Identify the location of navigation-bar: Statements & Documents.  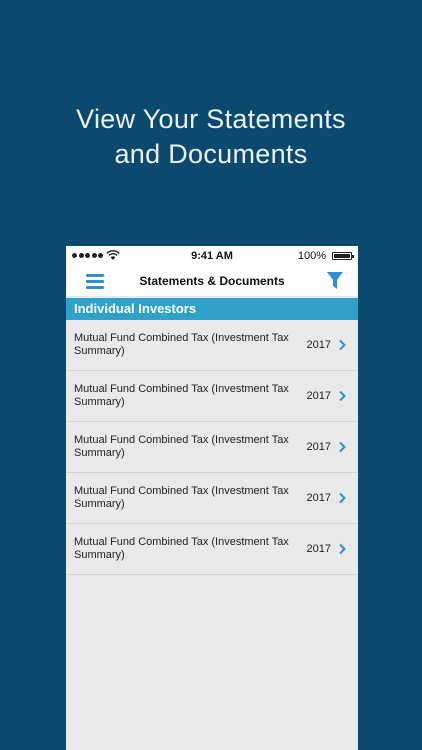
(212, 281).